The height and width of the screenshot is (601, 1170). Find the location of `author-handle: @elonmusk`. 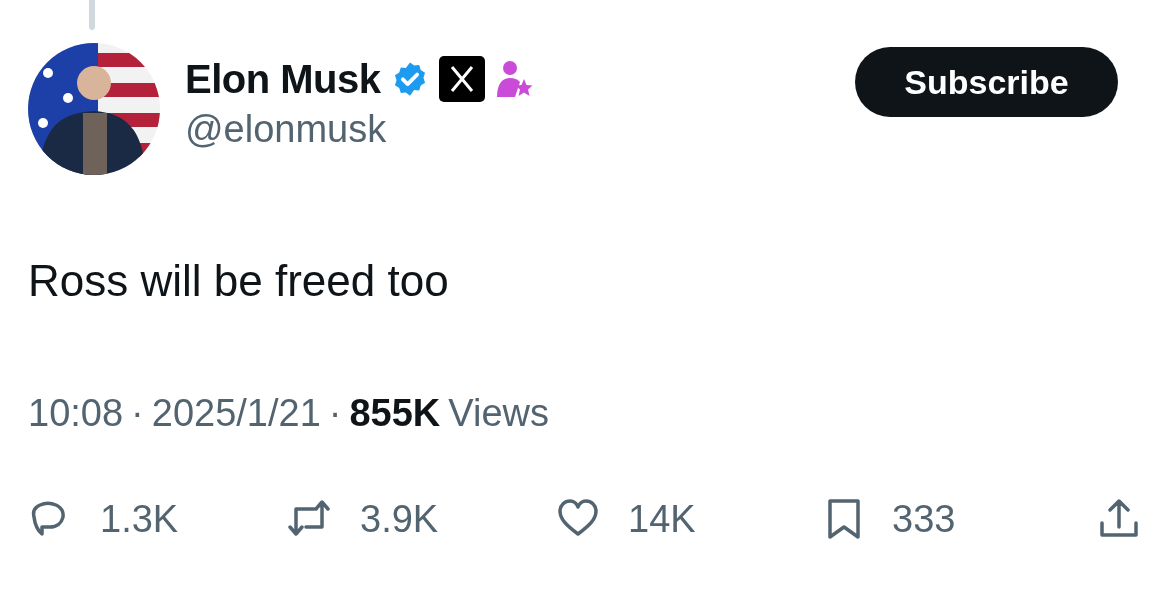

author-handle: @elonmusk is located at coordinates (359, 129).